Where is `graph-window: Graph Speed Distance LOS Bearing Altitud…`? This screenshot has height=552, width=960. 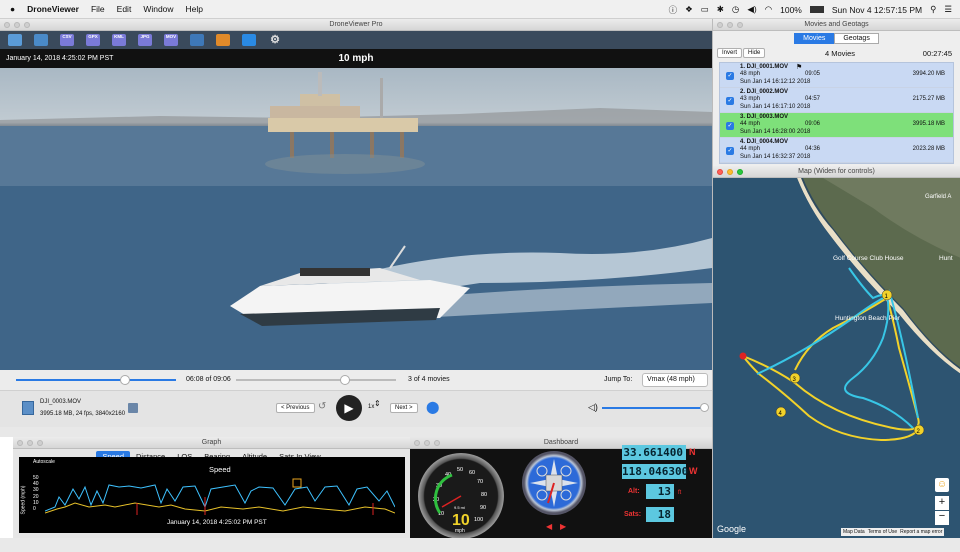 graph-window: Graph Speed Distance LOS Bearing Altitud… is located at coordinates (211, 487).